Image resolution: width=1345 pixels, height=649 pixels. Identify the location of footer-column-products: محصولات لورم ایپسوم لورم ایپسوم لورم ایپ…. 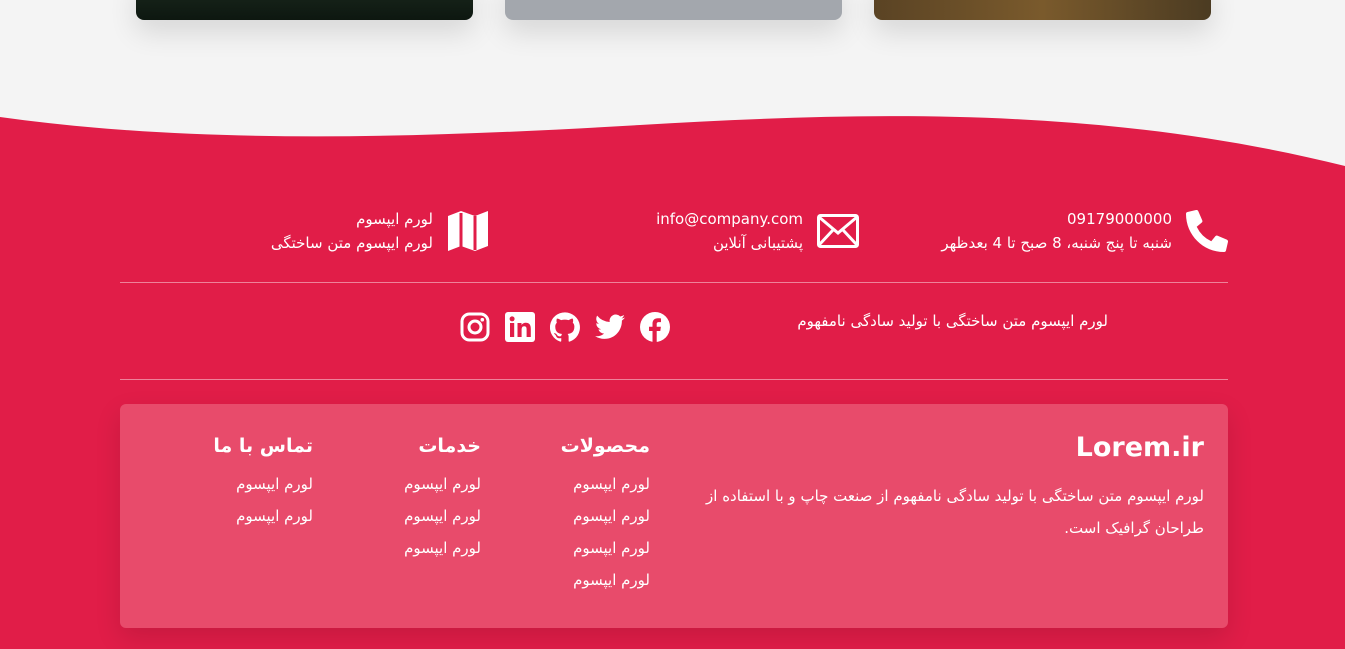
(605, 514).